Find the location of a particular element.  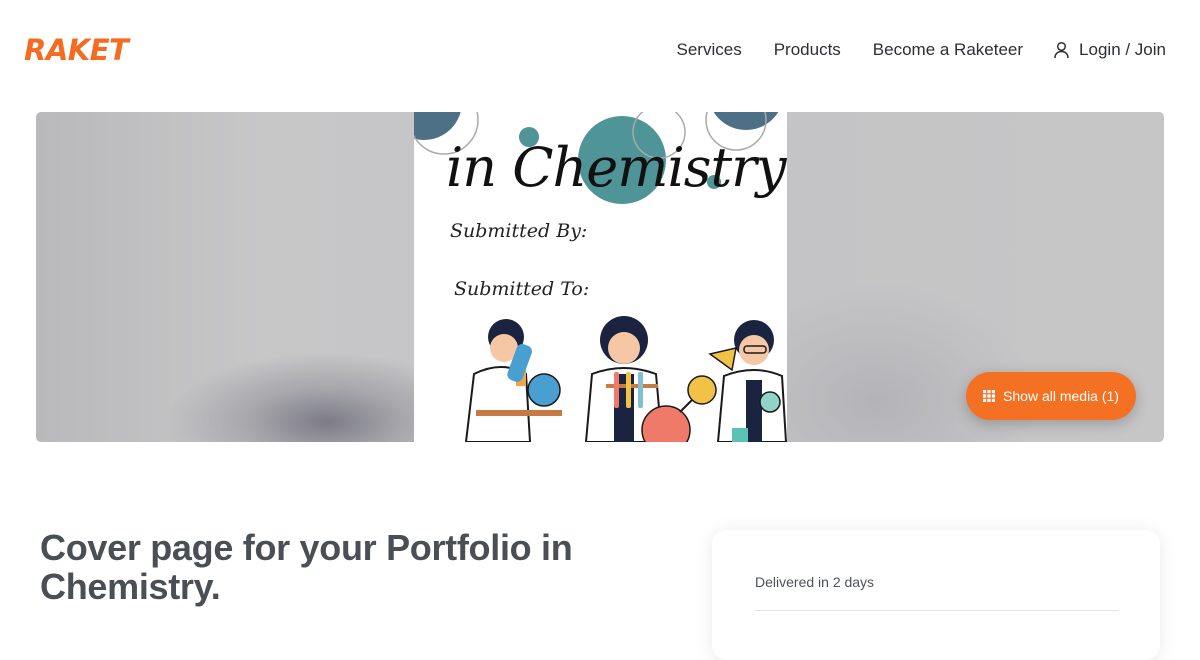

delivery-time: Delivered in 2 days is located at coordinates (815, 582).